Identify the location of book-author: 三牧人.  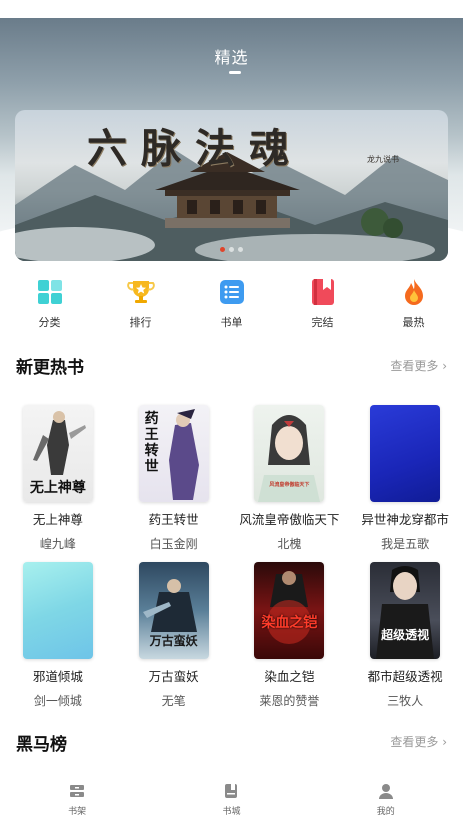
(405, 701).